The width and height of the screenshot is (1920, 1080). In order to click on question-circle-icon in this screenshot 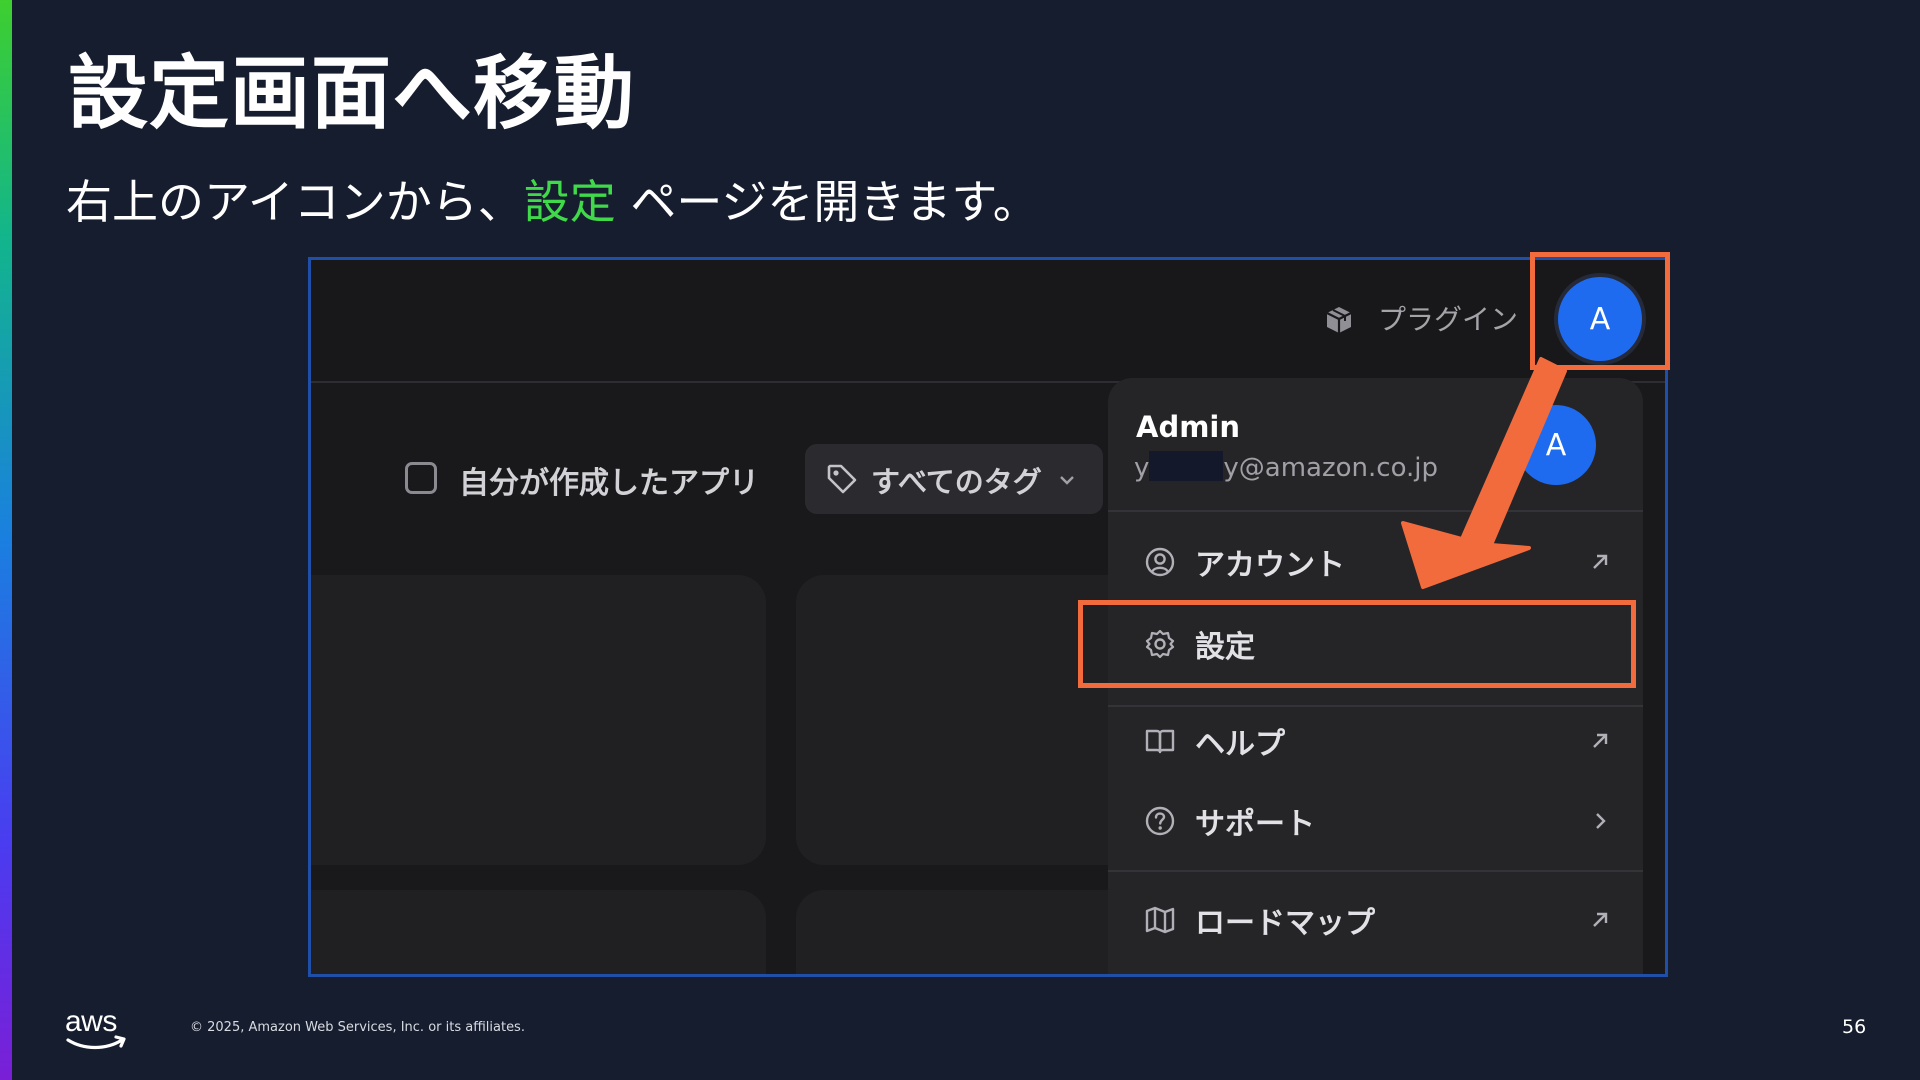, I will do `click(1160, 821)`.